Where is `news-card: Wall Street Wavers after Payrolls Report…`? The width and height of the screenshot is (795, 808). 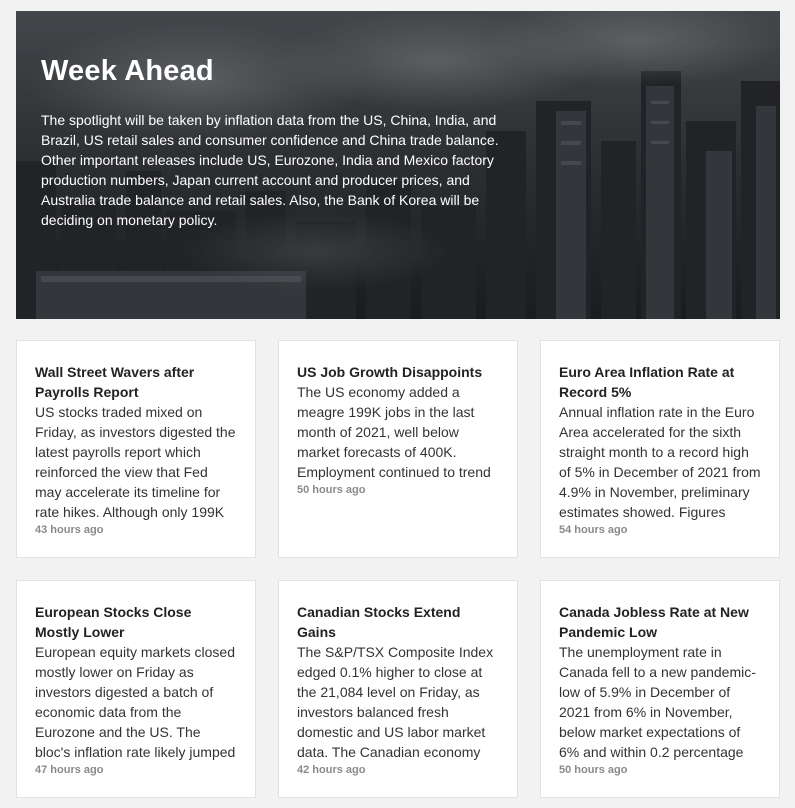 news-card: Wall Street Wavers after Payrolls Report… is located at coordinates (136, 449).